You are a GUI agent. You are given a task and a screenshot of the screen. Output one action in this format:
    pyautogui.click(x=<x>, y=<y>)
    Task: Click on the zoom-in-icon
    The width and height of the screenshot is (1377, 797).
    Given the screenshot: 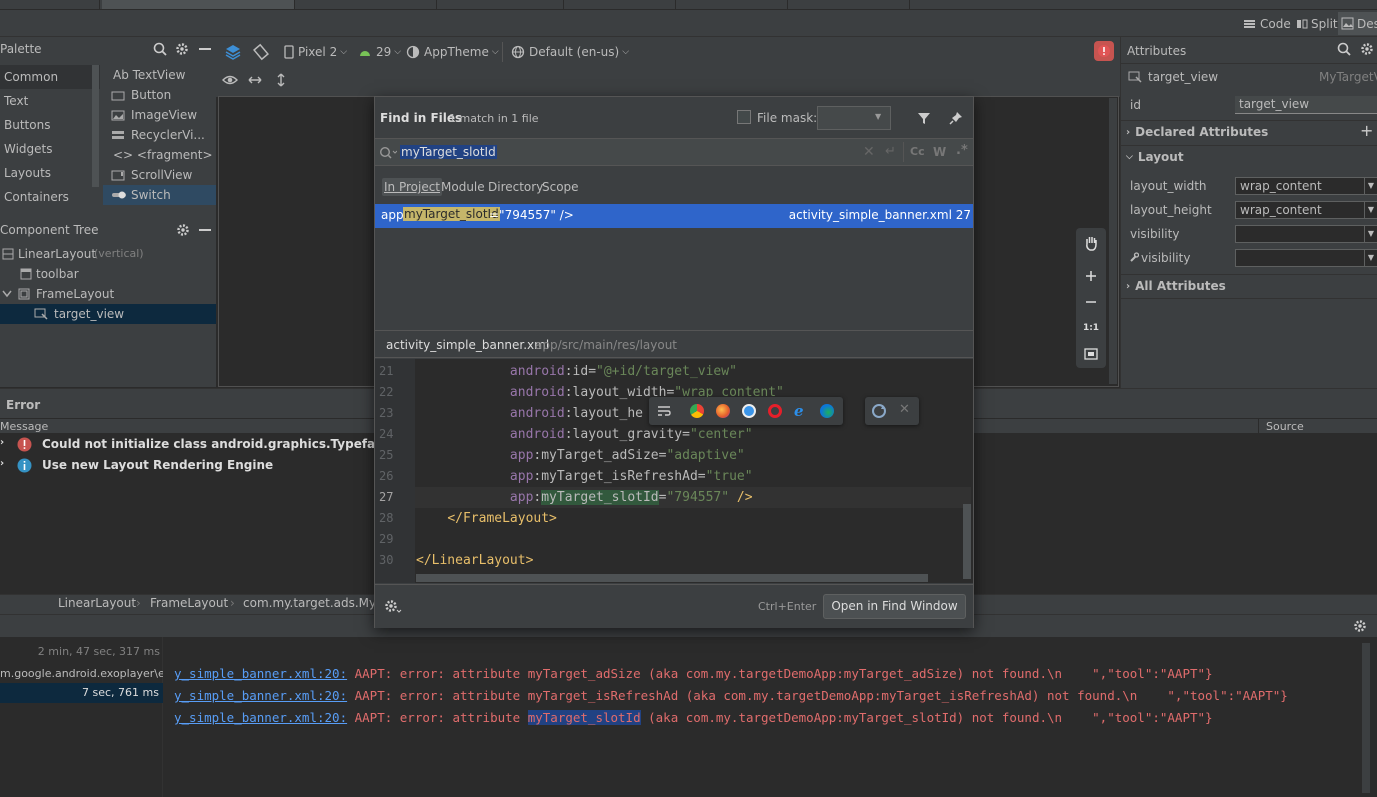 What is the action you would take?
    pyautogui.click(x=1091, y=276)
    